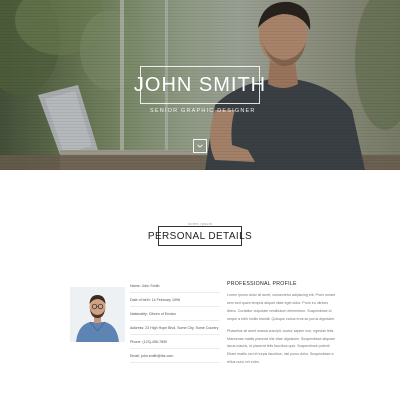  What do you see at coordinates (262, 284) in the screenshot?
I see `profile-heading: PROFESSIONAL PROFILE` at bounding box center [262, 284].